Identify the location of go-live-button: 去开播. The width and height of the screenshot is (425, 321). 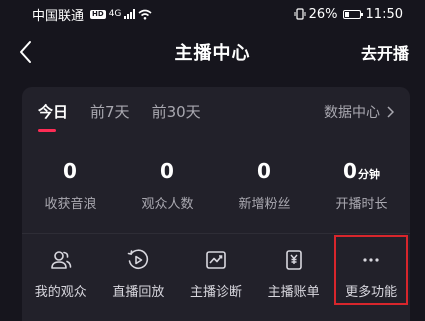
(385, 52).